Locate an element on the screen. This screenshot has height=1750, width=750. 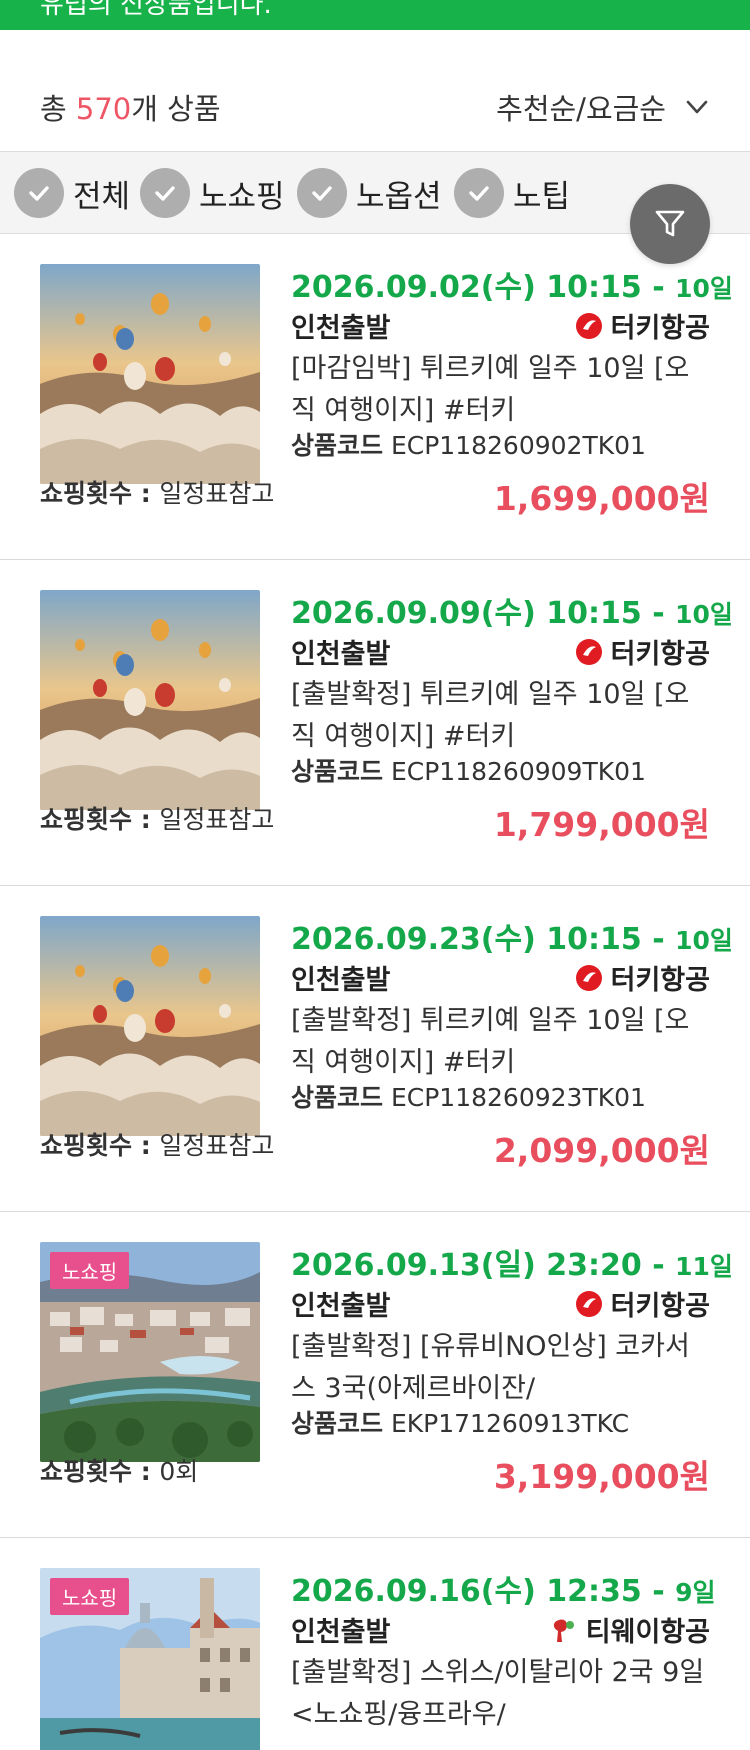
product-title: [출발확정] [유류비NO인상] 코카서스 3국(아제르바이잔/ is located at coordinates (490, 1367).